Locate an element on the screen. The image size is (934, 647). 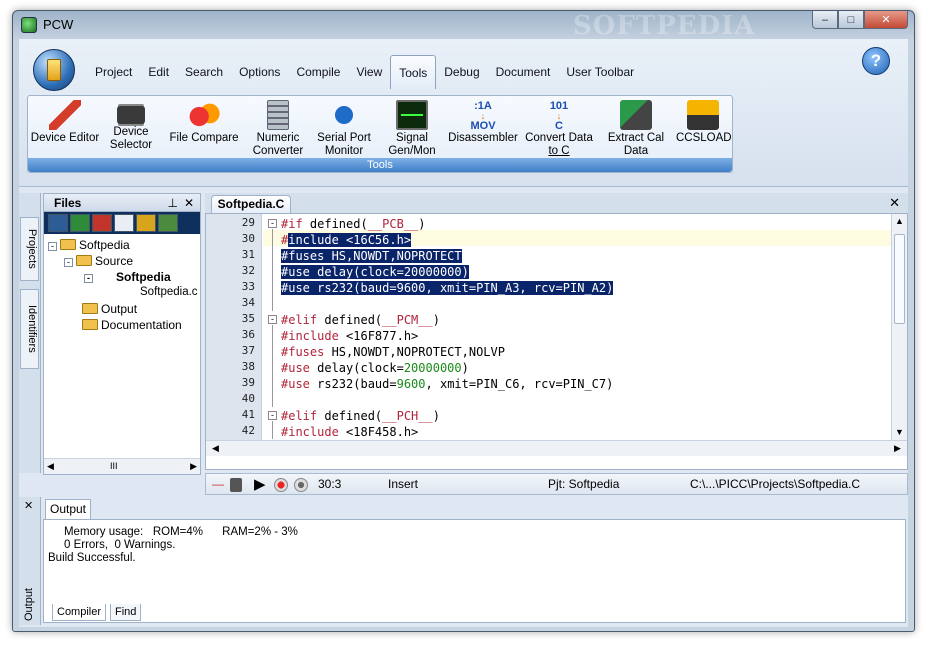
signal-gen-mon-button: Signal Gen/Mon is located at coordinates (412, 129).